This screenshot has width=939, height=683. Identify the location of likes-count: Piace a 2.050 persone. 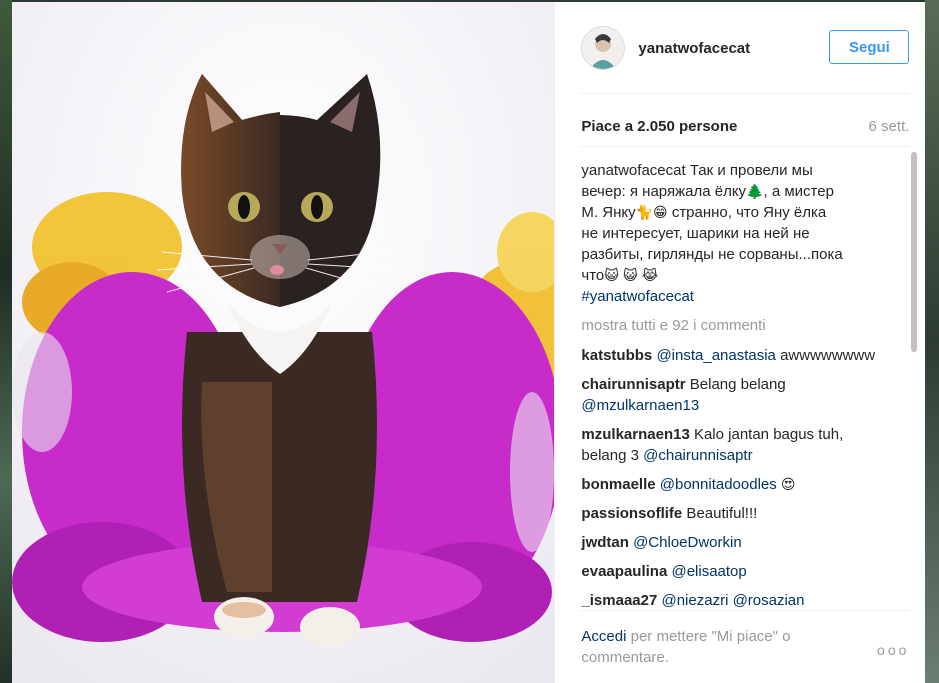
(659, 126).